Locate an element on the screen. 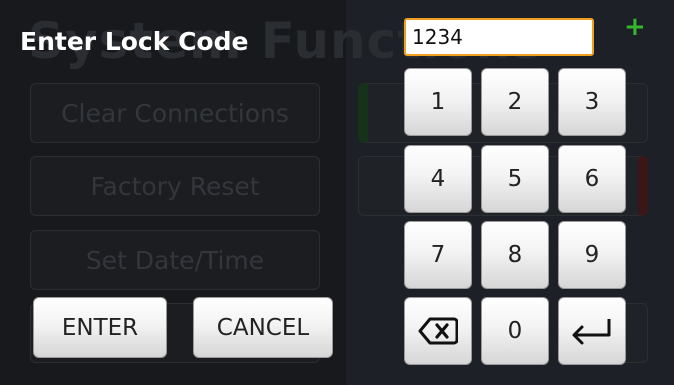 This screenshot has height=385, width=674. lock-code-input is located at coordinates (499, 37).